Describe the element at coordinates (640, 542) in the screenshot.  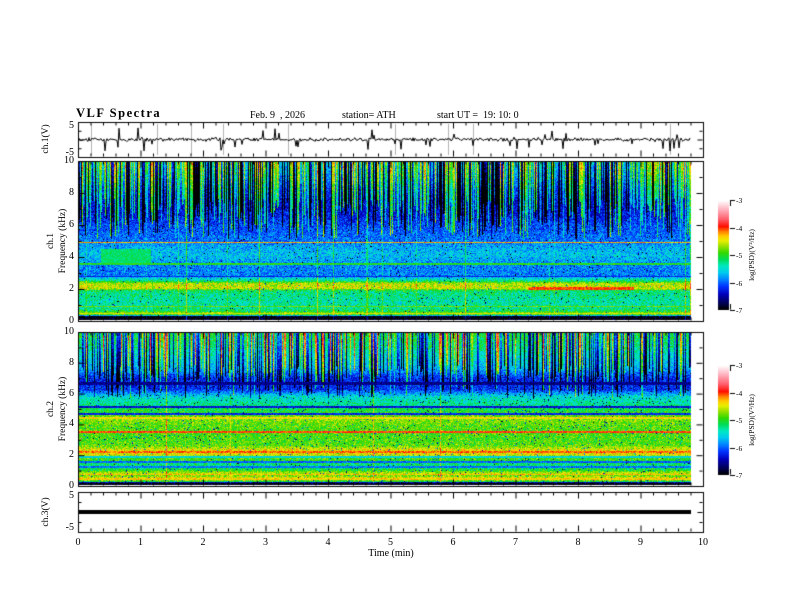
I see `x-tick-label: 9` at that location.